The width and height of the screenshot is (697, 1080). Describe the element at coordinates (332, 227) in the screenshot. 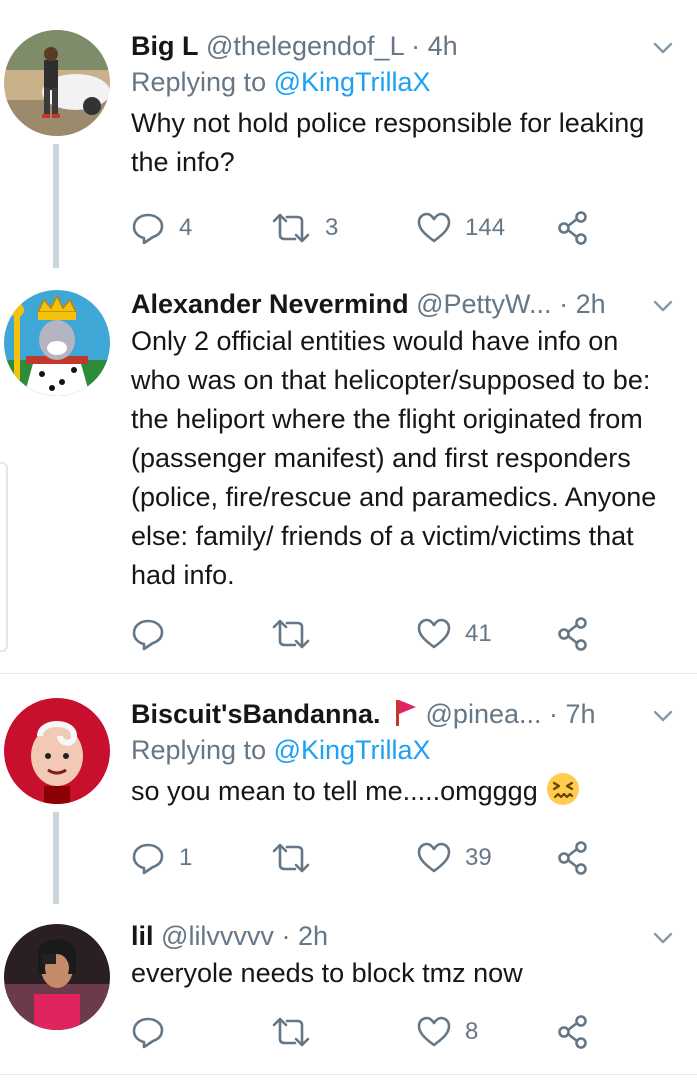

I see `retweet-count: 3` at that location.